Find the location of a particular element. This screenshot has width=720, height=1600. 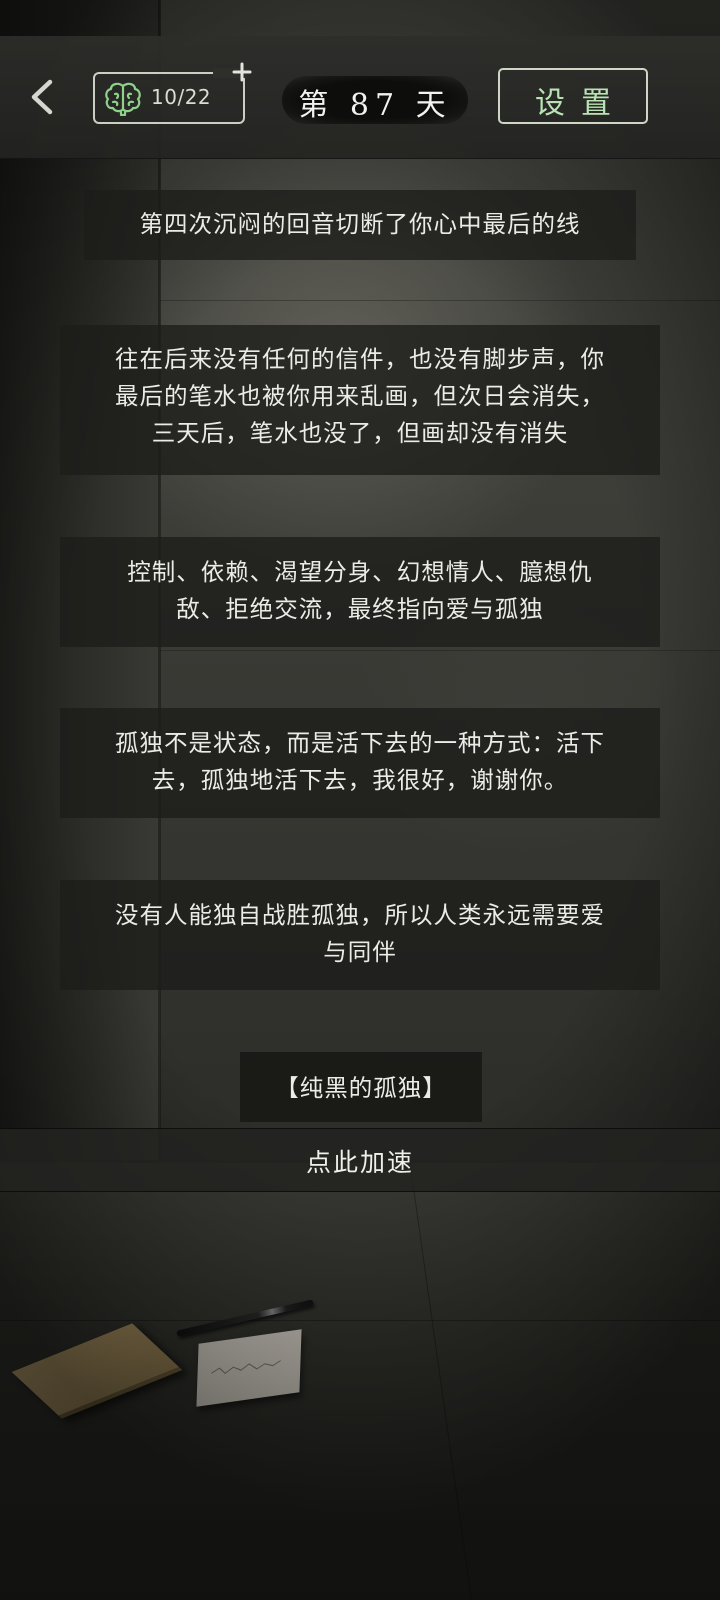

story-line: 三天后，笔水也没了，但画却没有消失 is located at coordinates (360, 433).